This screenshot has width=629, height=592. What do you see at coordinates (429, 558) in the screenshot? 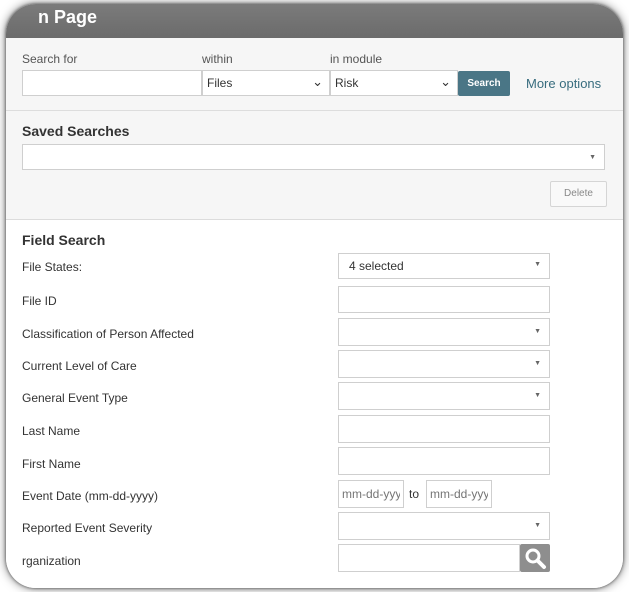
I see `organization-input` at bounding box center [429, 558].